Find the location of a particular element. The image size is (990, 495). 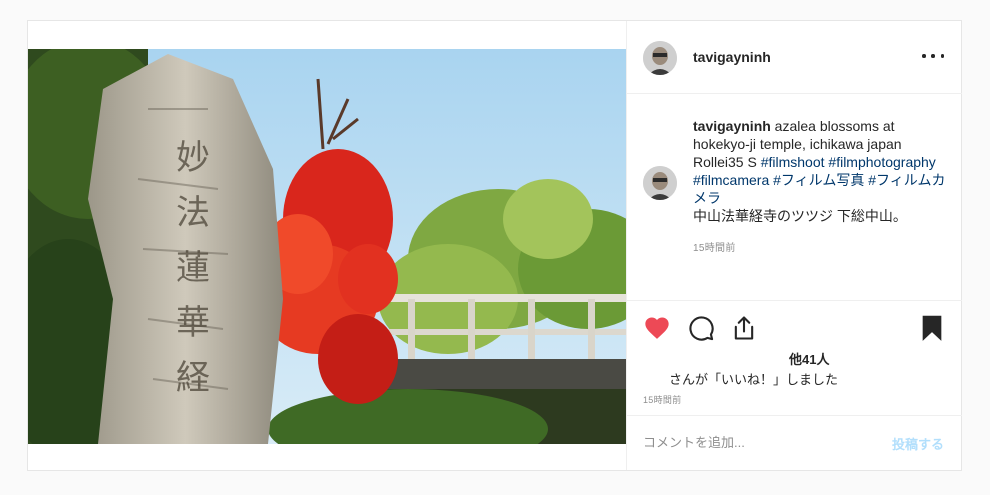

svg-text: 蓮 is located at coordinates (193, 268).